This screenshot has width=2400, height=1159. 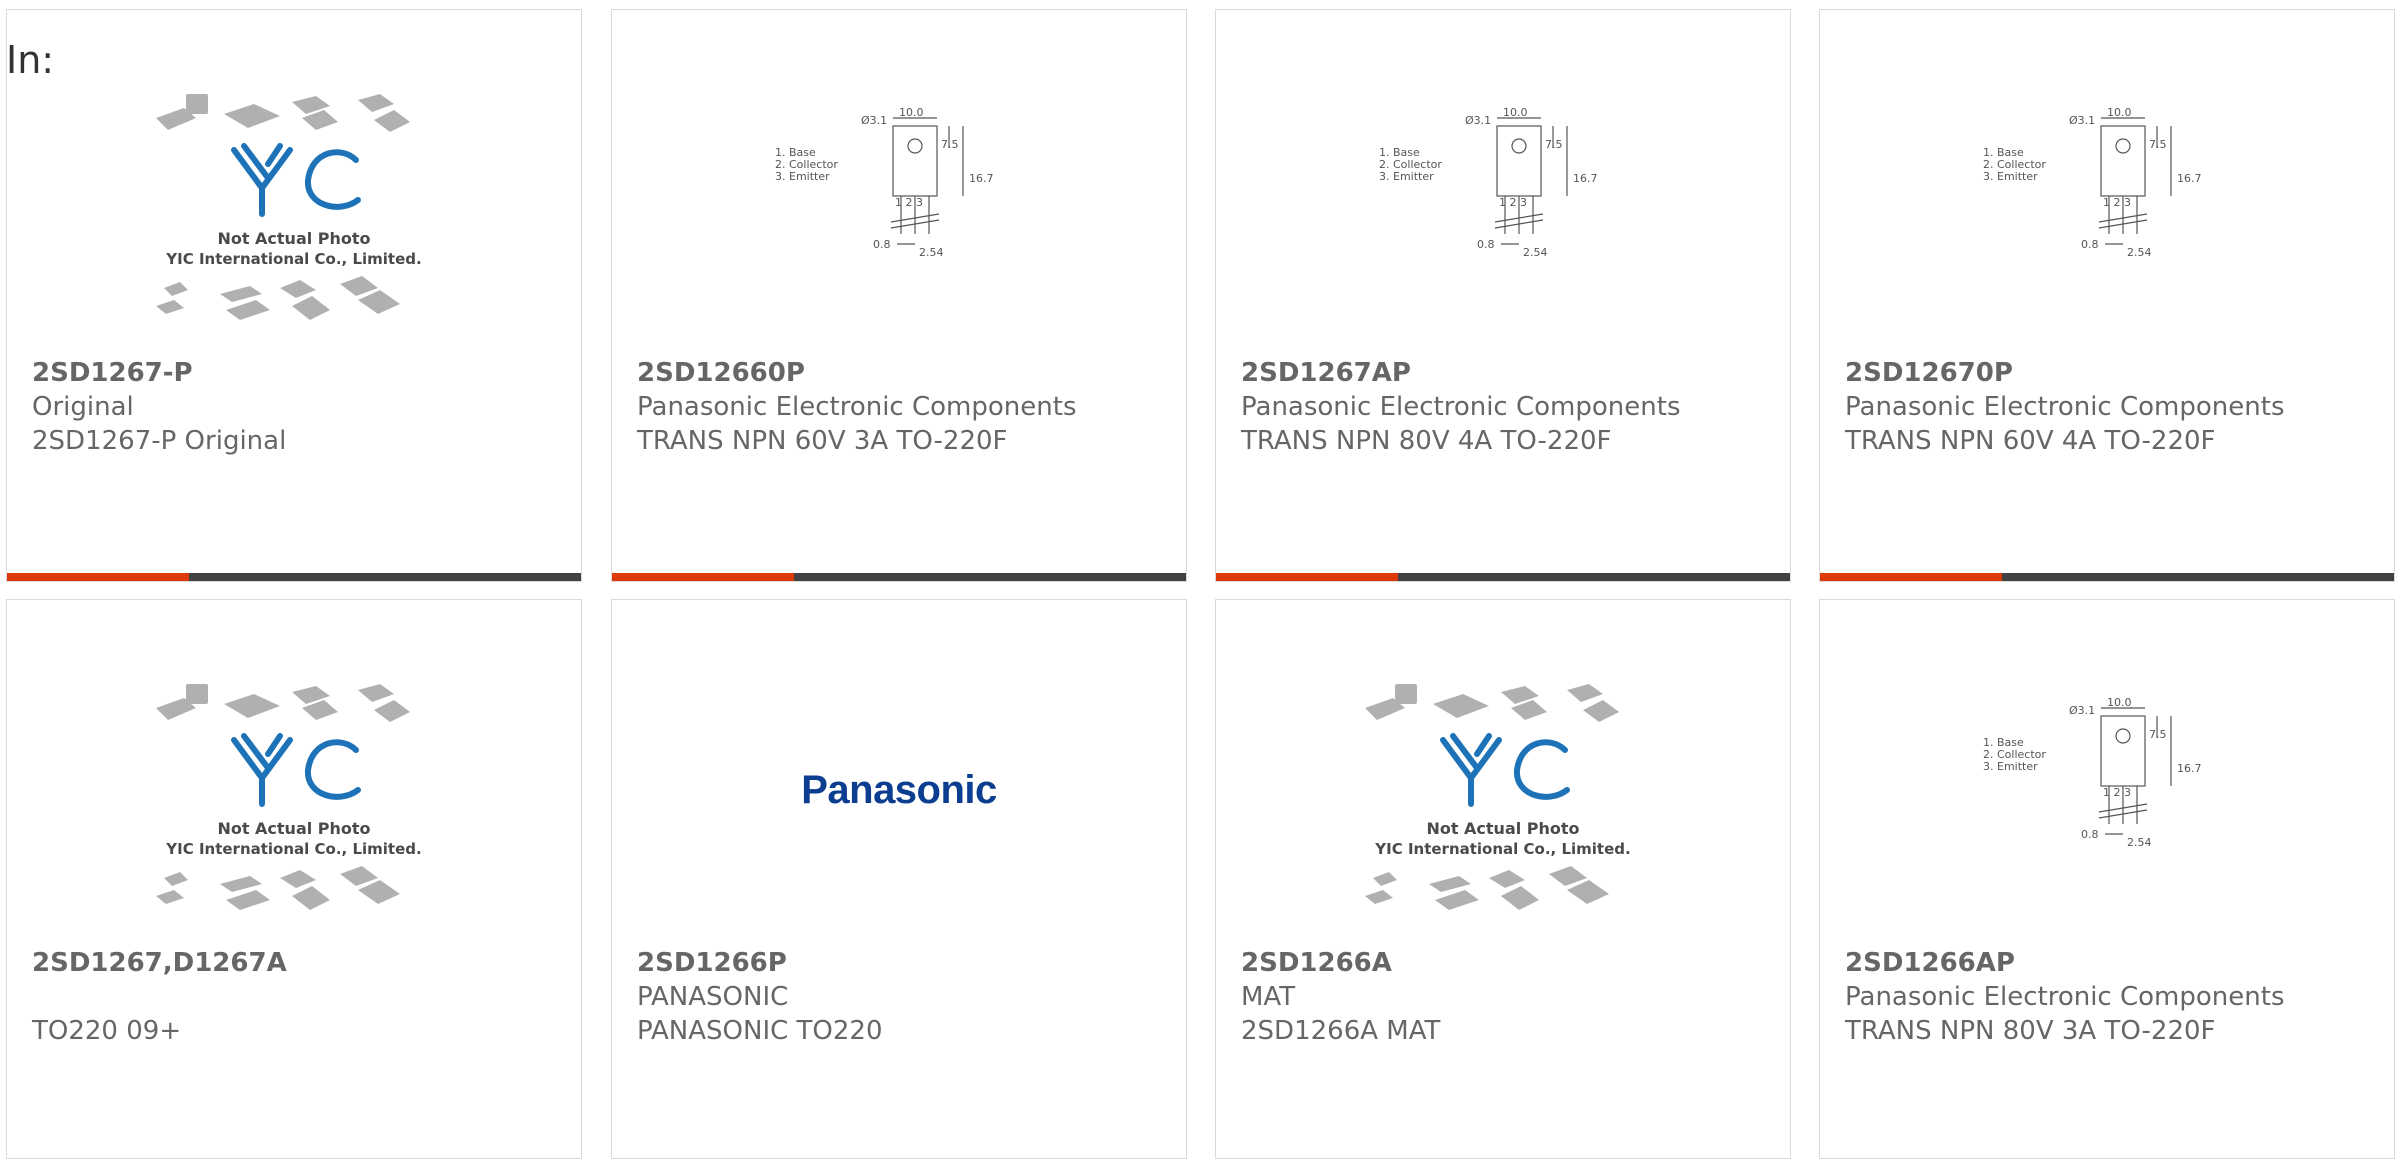 What do you see at coordinates (1341, 1031) in the screenshot?
I see `product-description: 2SD1266A MAT` at bounding box center [1341, 1031].